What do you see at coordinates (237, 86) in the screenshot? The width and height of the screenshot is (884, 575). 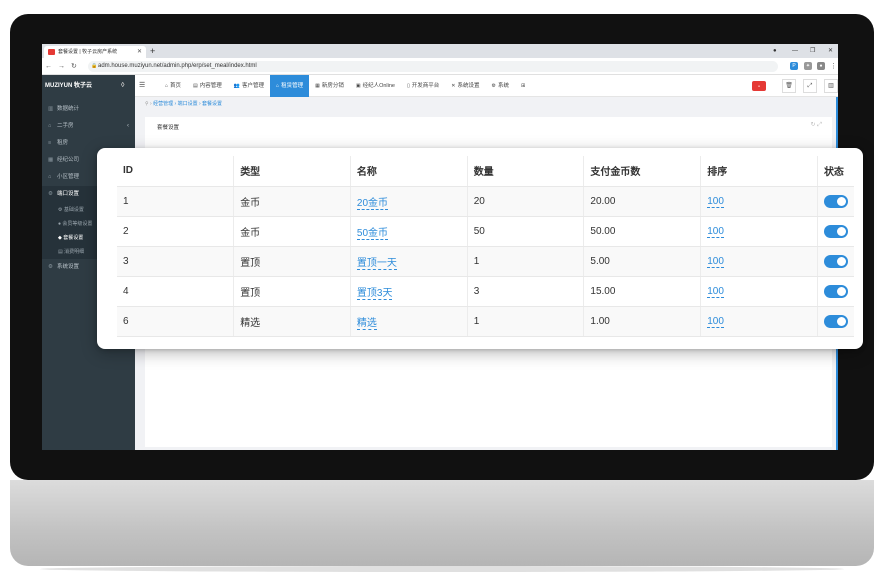 I see `users-icon: 👥` at bounding box center [237, 86].